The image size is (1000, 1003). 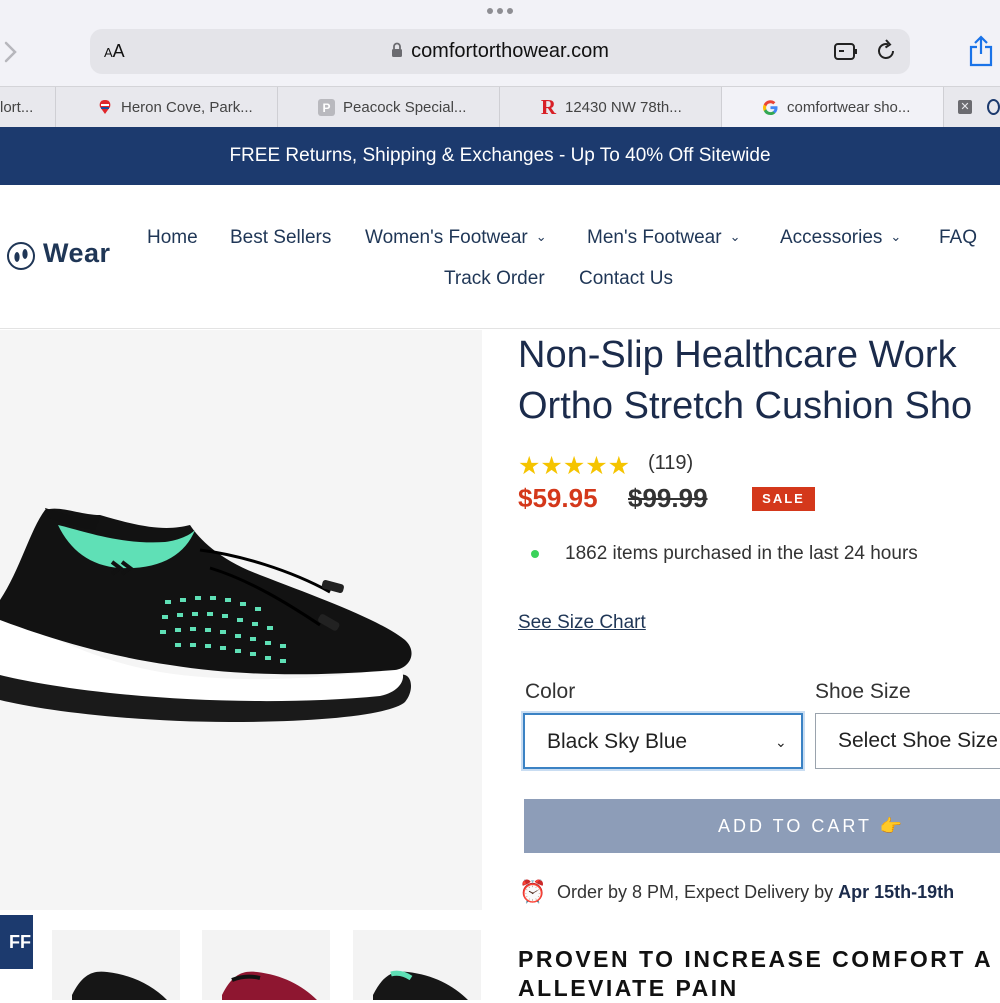 I want to click on discount-popup-tab: FF, so click(x=16, y=942).